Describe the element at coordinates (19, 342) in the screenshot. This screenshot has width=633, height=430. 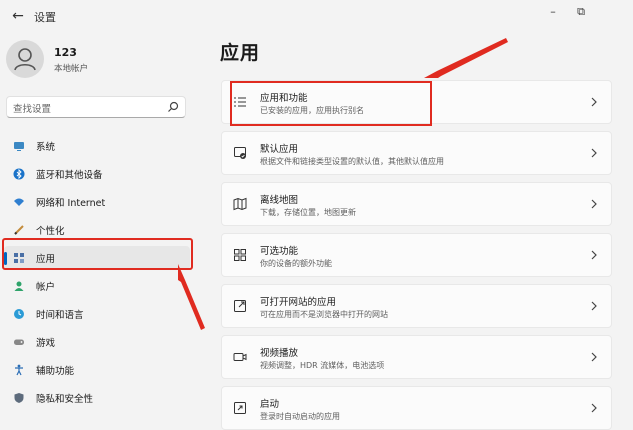
I see `gamepad-icon` at that location.